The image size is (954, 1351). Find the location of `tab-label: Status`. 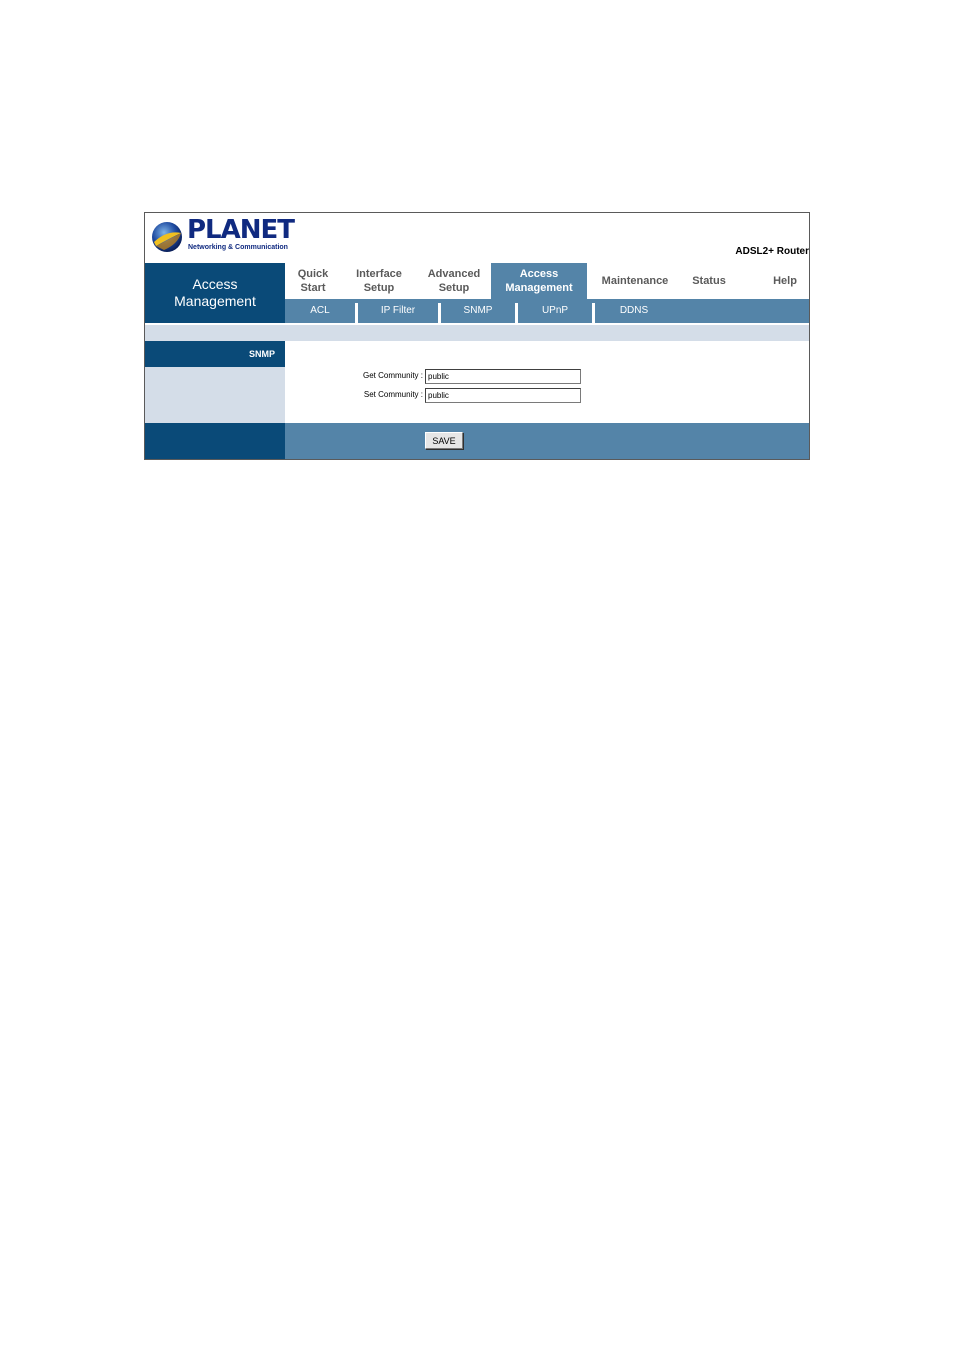

tab-label: Status is located at coordinates (709, 281).